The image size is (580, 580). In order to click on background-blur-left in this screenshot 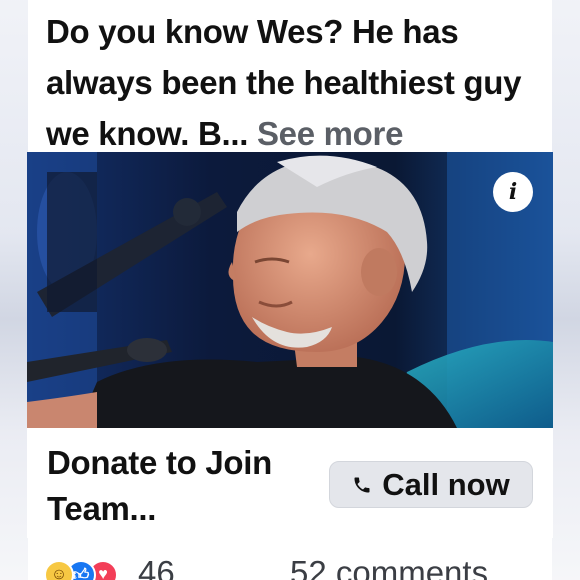, I will do `click(14, 290)`.